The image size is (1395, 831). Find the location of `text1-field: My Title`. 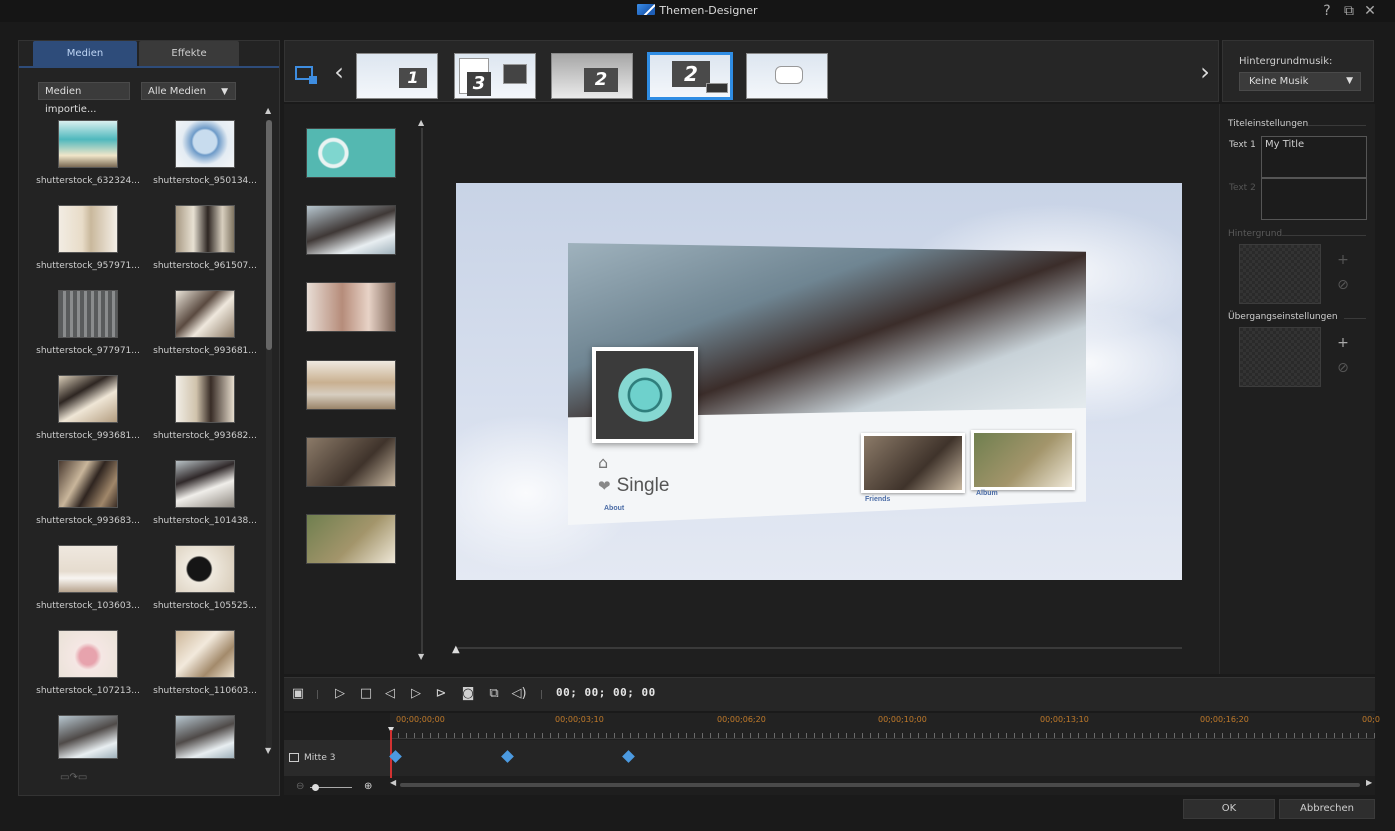

text1-field: My Title is located at coordinates (1314, 157).